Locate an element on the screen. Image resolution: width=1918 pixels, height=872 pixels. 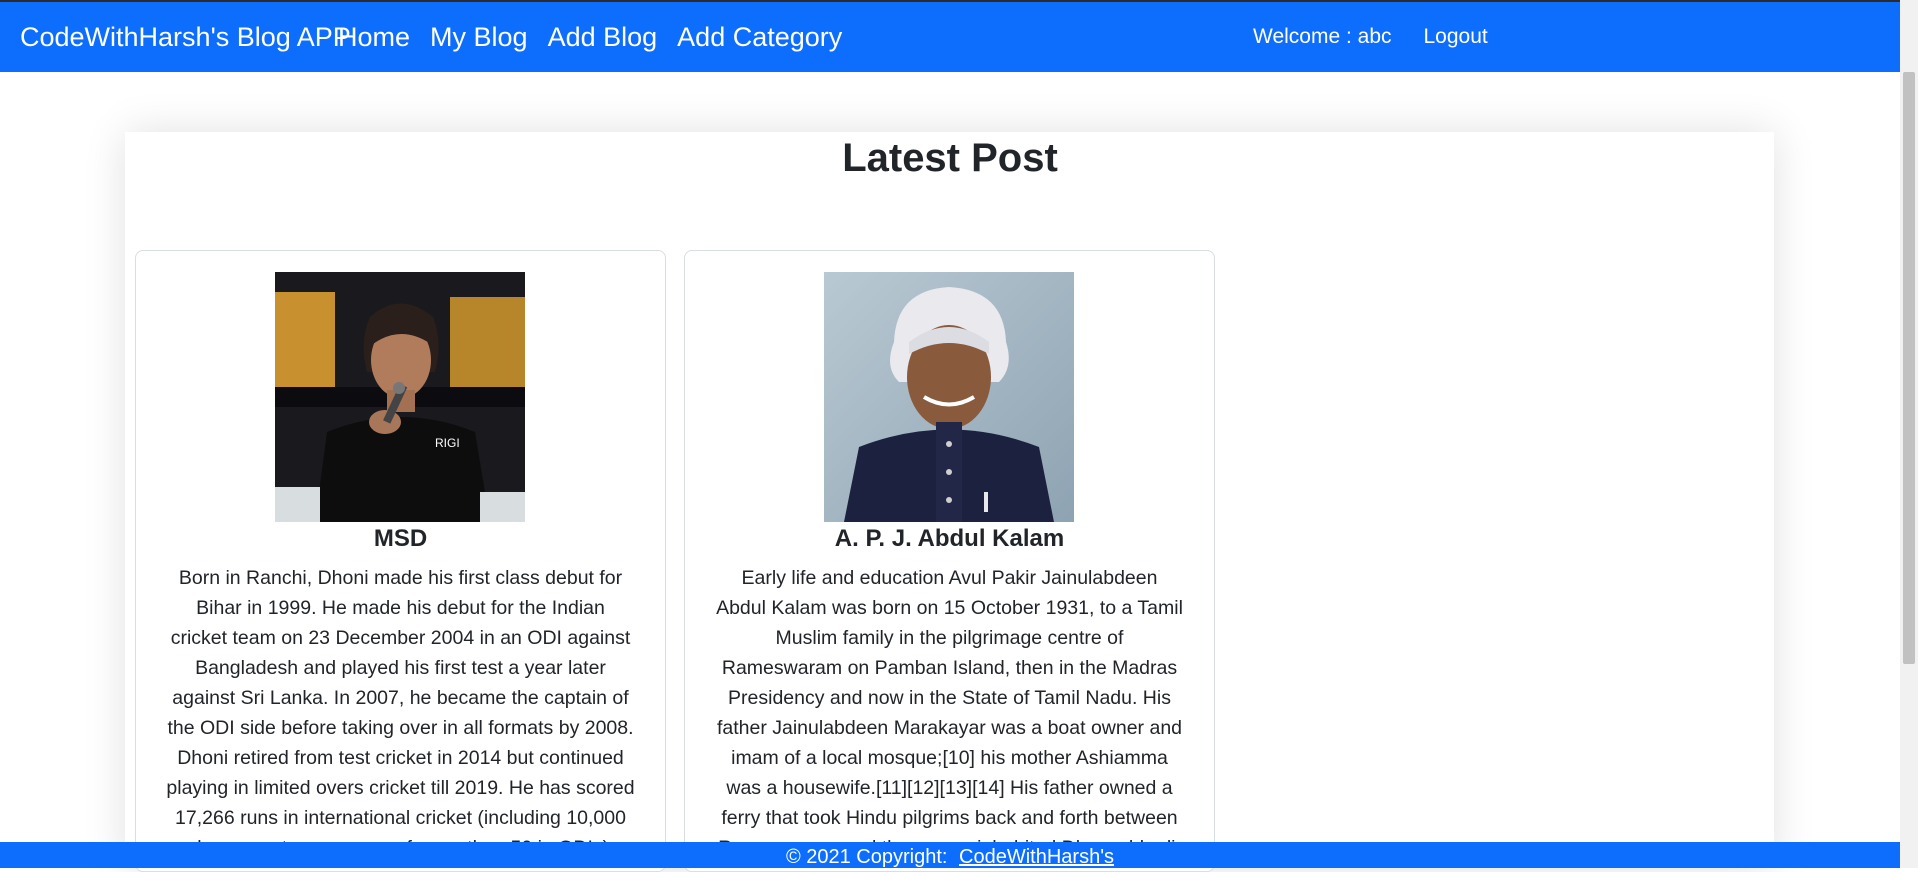
nav-add-blog-link: Add Blog is located at coordinates (603, 37).